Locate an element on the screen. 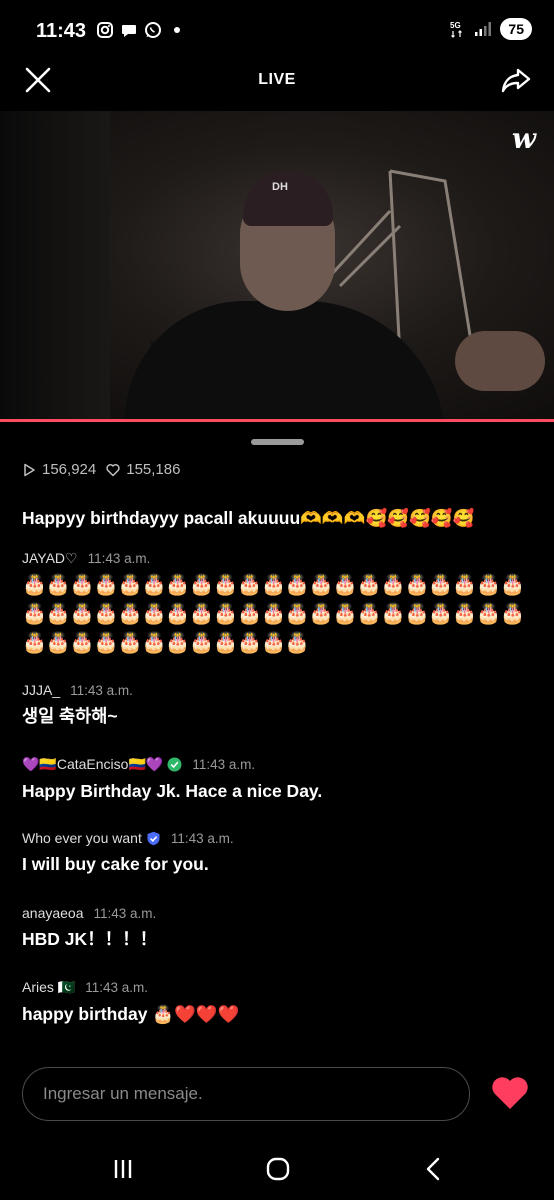 The height and width of the screenshot is (1200, 554). chat-username: 💜🇨🇴CataEnciso🇨🇴💜 is located at coordinates (92, 764).